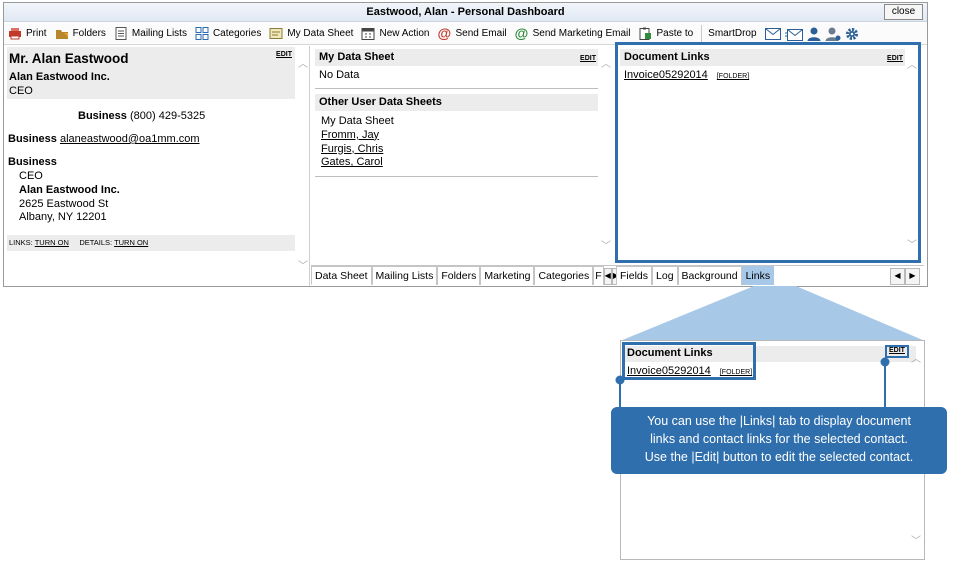 The image size is (955, 567). Describe the element at coordinates (752, 383) in the screenshot. I see `callout-connectors` at that location.